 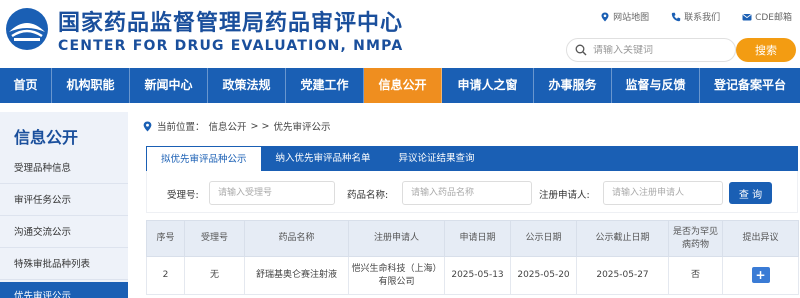 What do you see at coordinates (581, 50) in the screenshot?
I see `search-icon` at bounding box center [581, 50].